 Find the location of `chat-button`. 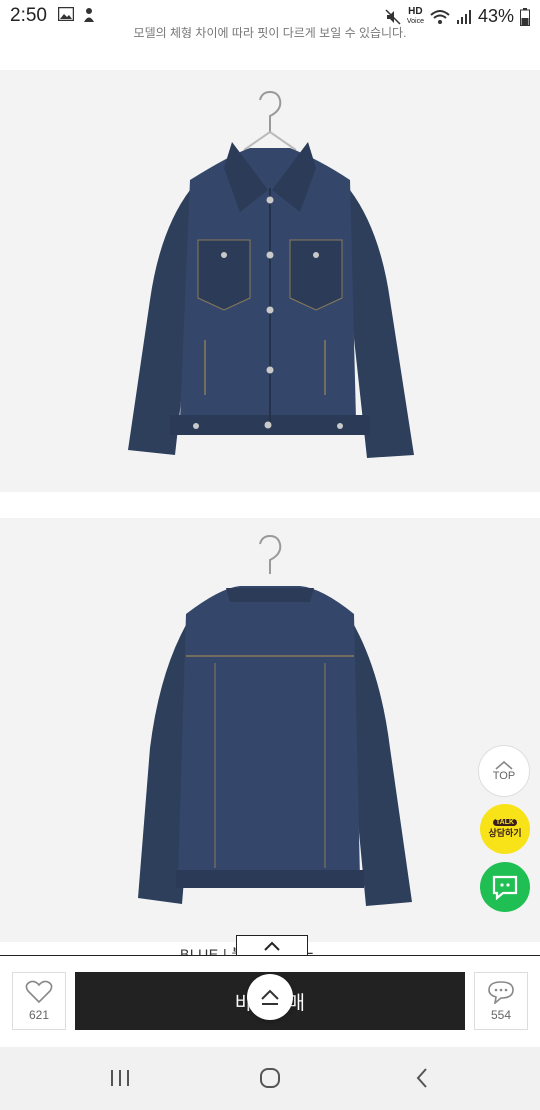

chat-button is located at coordinates (505, 887).